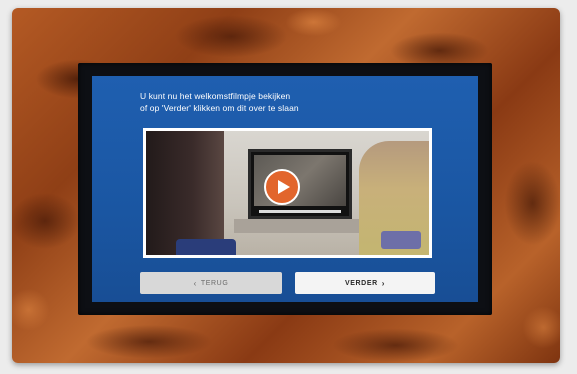 This screenshot has width=577, height=374. I want to click on video-person-left, so click(185, 193).